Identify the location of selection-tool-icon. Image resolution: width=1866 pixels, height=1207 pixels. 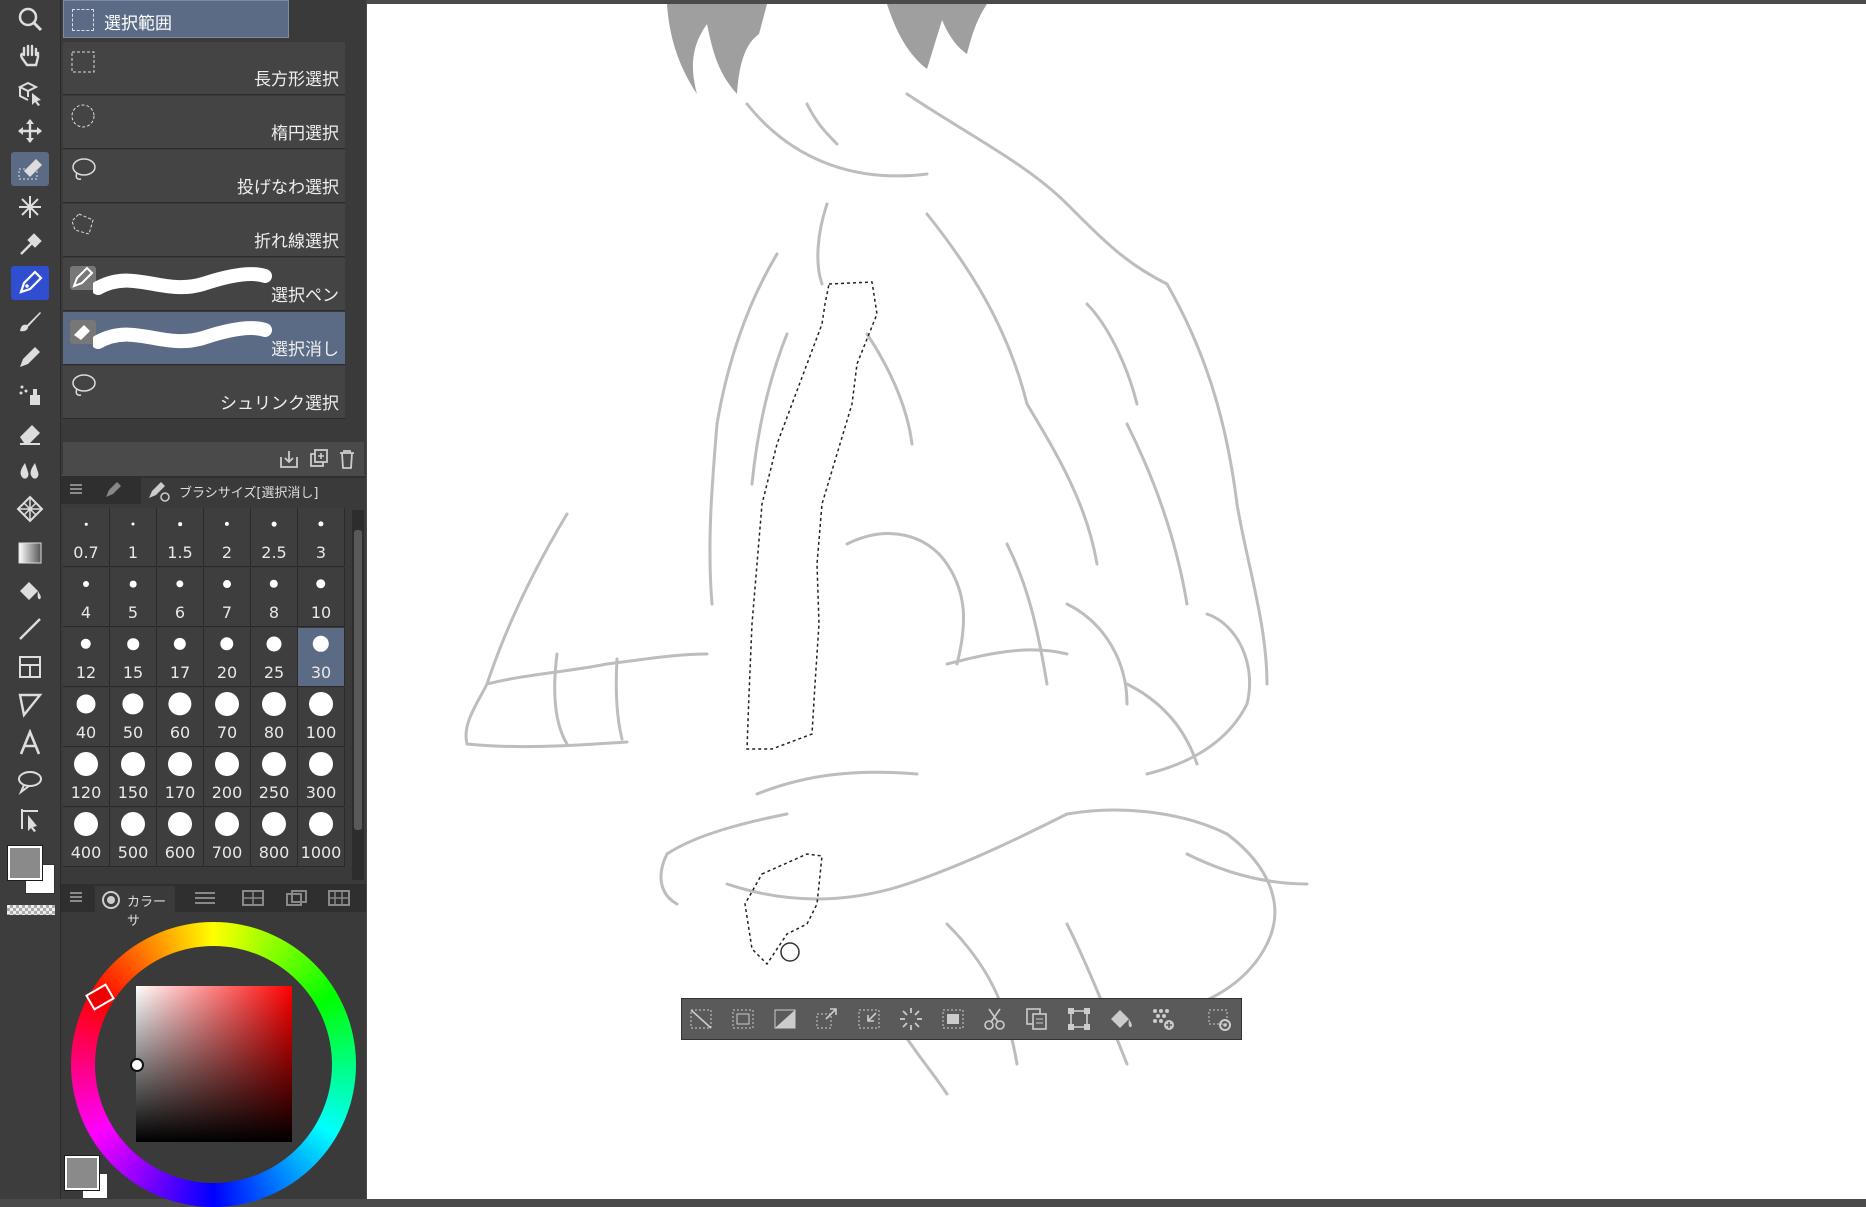
(30, 169).